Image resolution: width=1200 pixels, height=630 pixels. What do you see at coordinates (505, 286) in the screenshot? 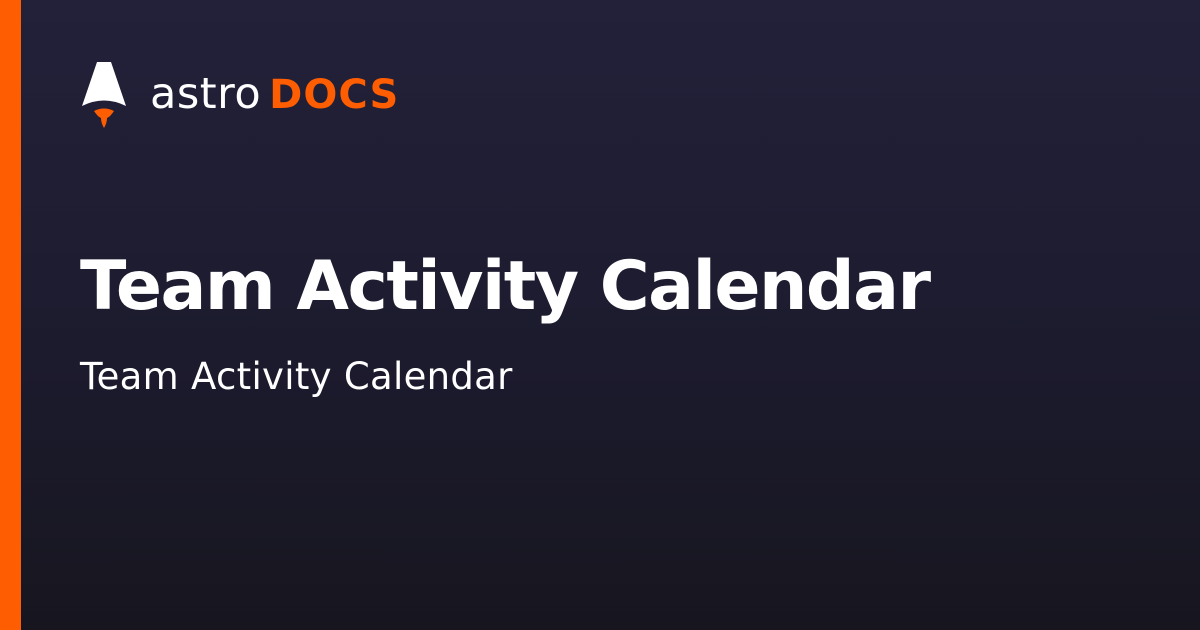
I see `page-title: Team Activity Calendar` at bounding box center [505, 286].